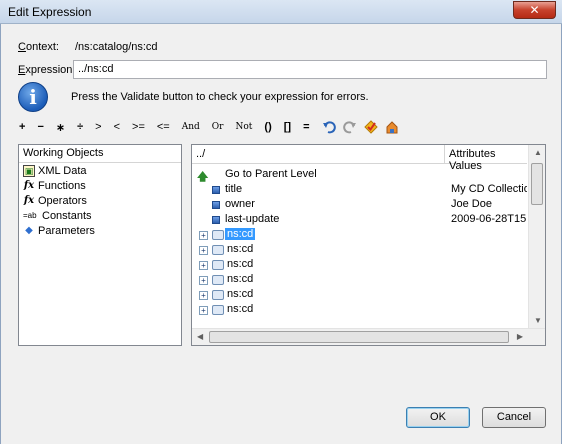 The width and height of the screenshot is (562, 444). Describe the element at coordinates (329, 127) in the screenshot. I see `undo-icon` at that location.